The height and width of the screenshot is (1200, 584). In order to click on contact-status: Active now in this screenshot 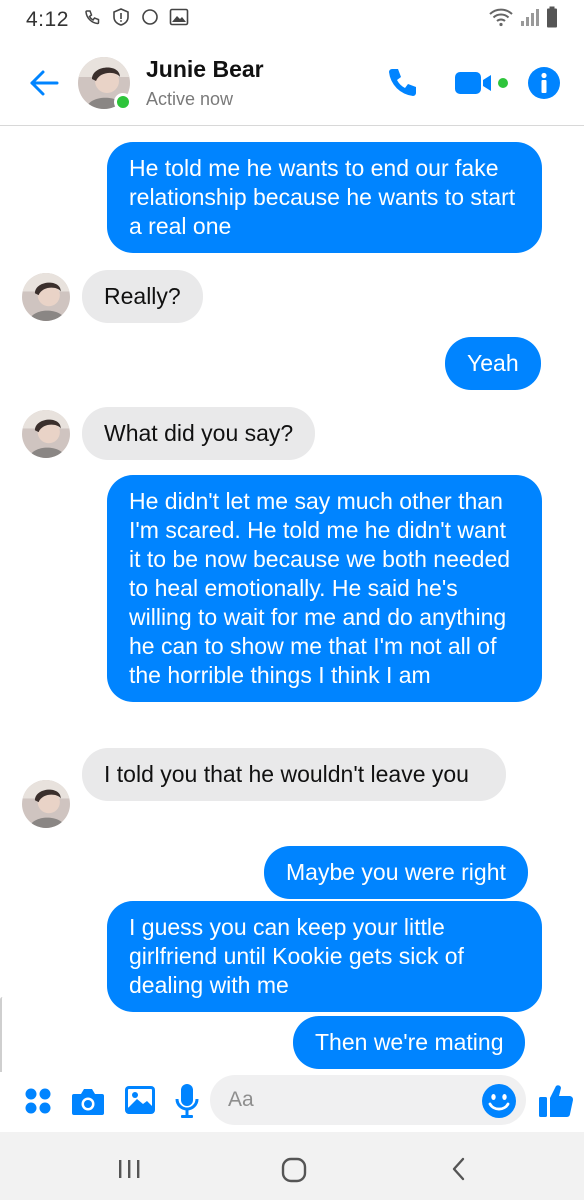, I will do `click(190, 98)`.